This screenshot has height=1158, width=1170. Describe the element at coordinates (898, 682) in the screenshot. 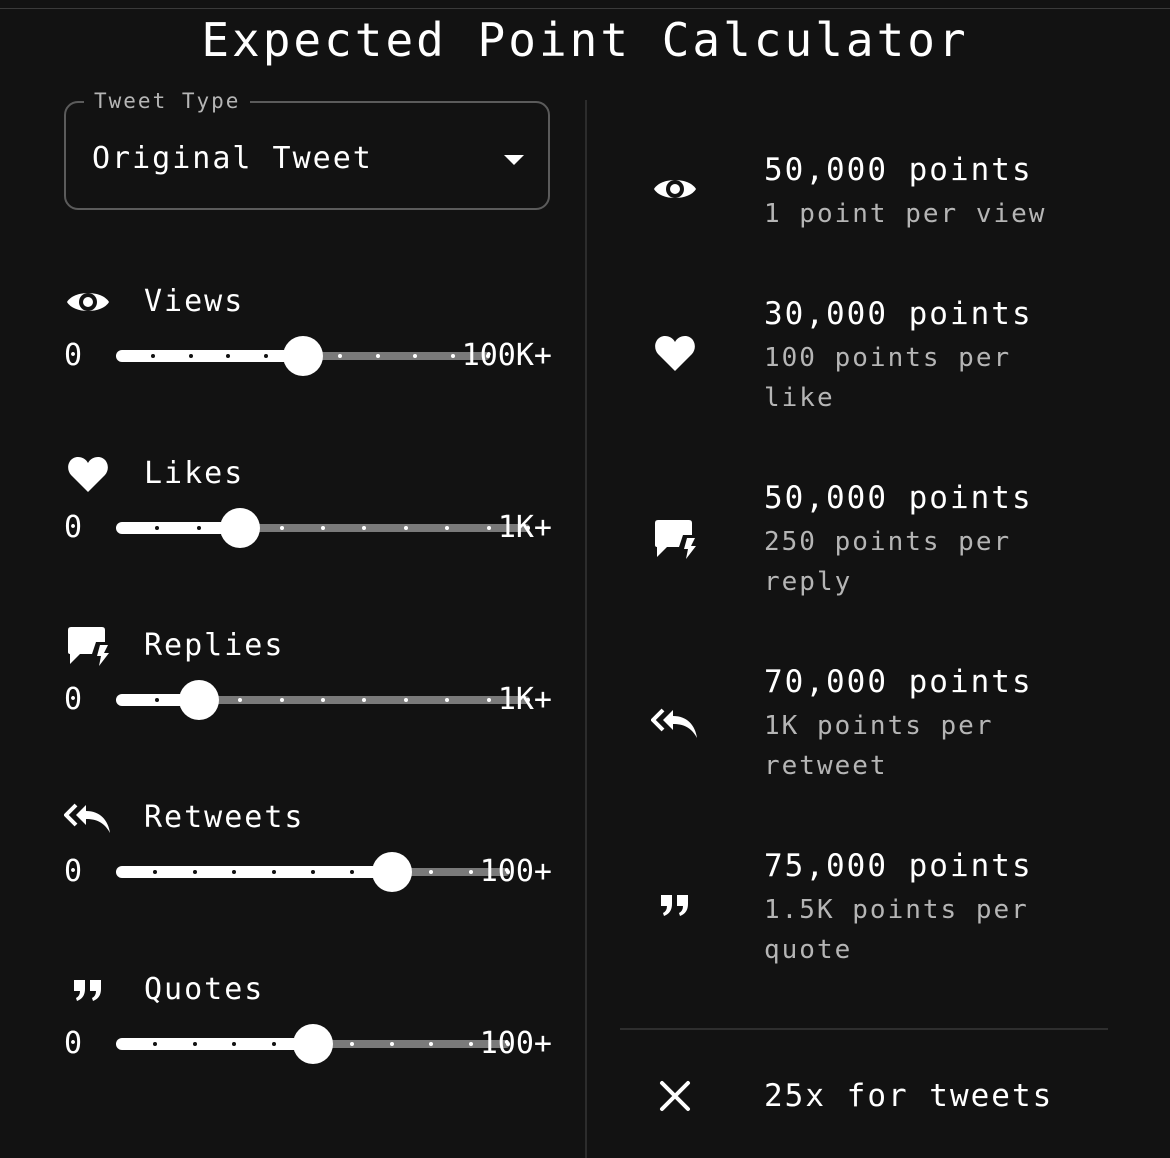

I see `retweets-points: 70,000 points` at that location.